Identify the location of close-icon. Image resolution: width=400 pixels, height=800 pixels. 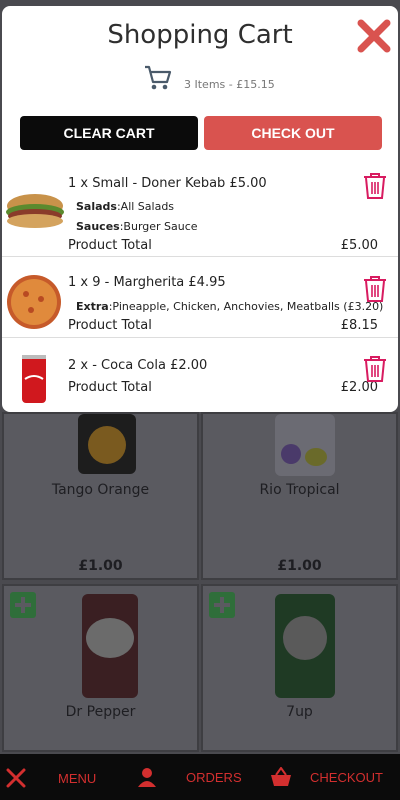
(374, 36).